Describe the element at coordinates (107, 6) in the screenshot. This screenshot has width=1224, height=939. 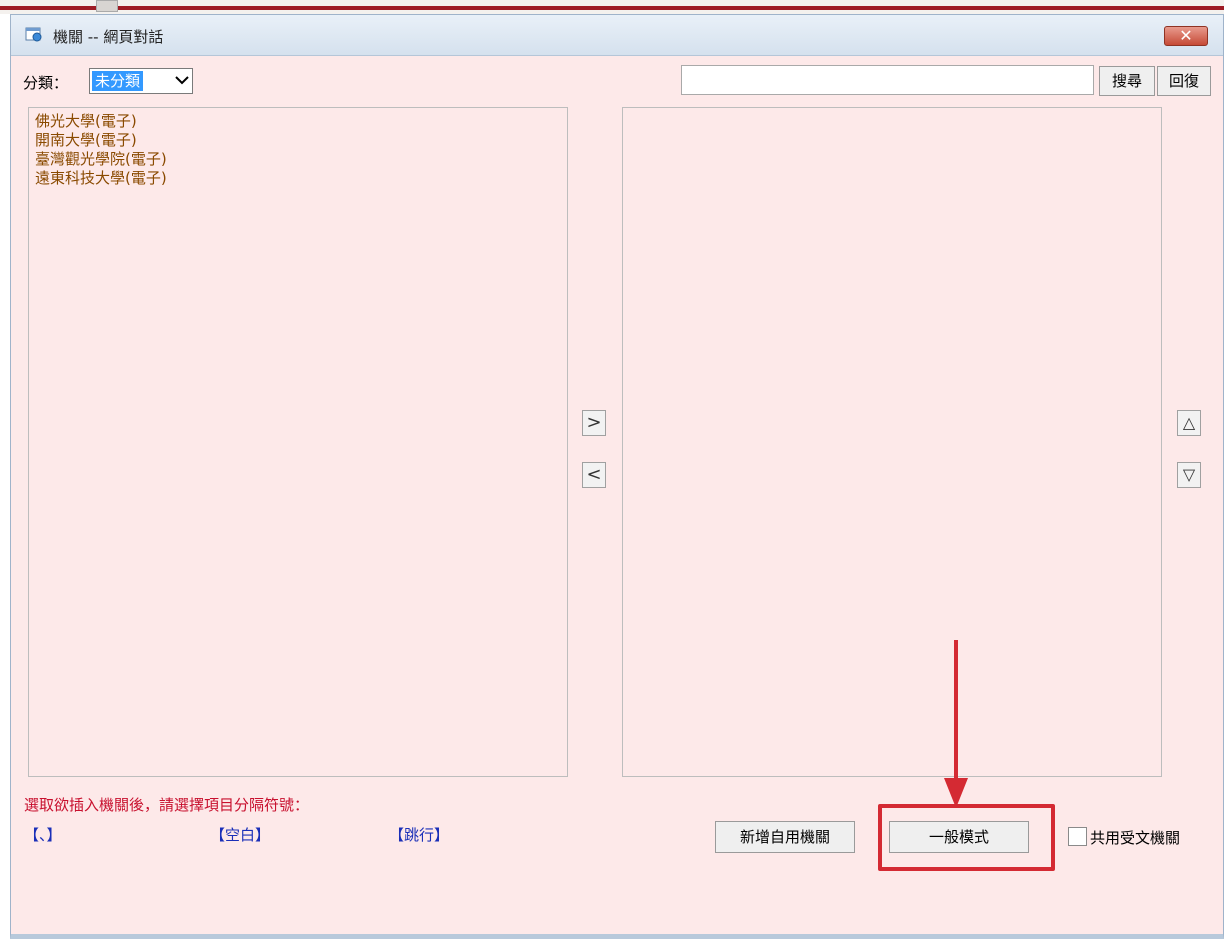
I see `background-tab` at that location.